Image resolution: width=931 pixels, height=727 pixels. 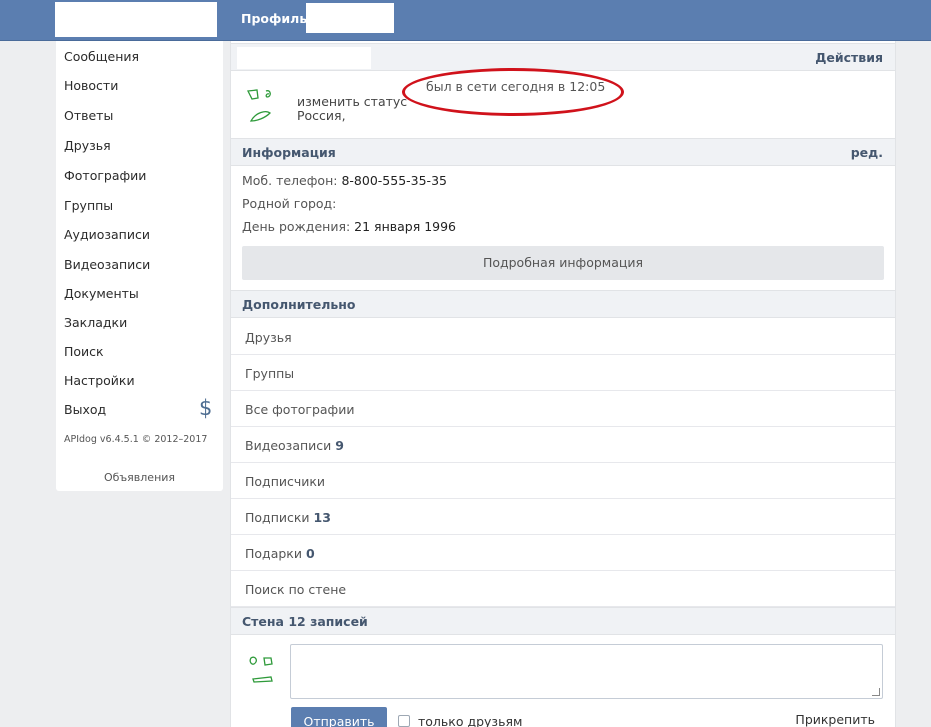 I want to click on top-bar: Профиль, so click(x=465, y=20).